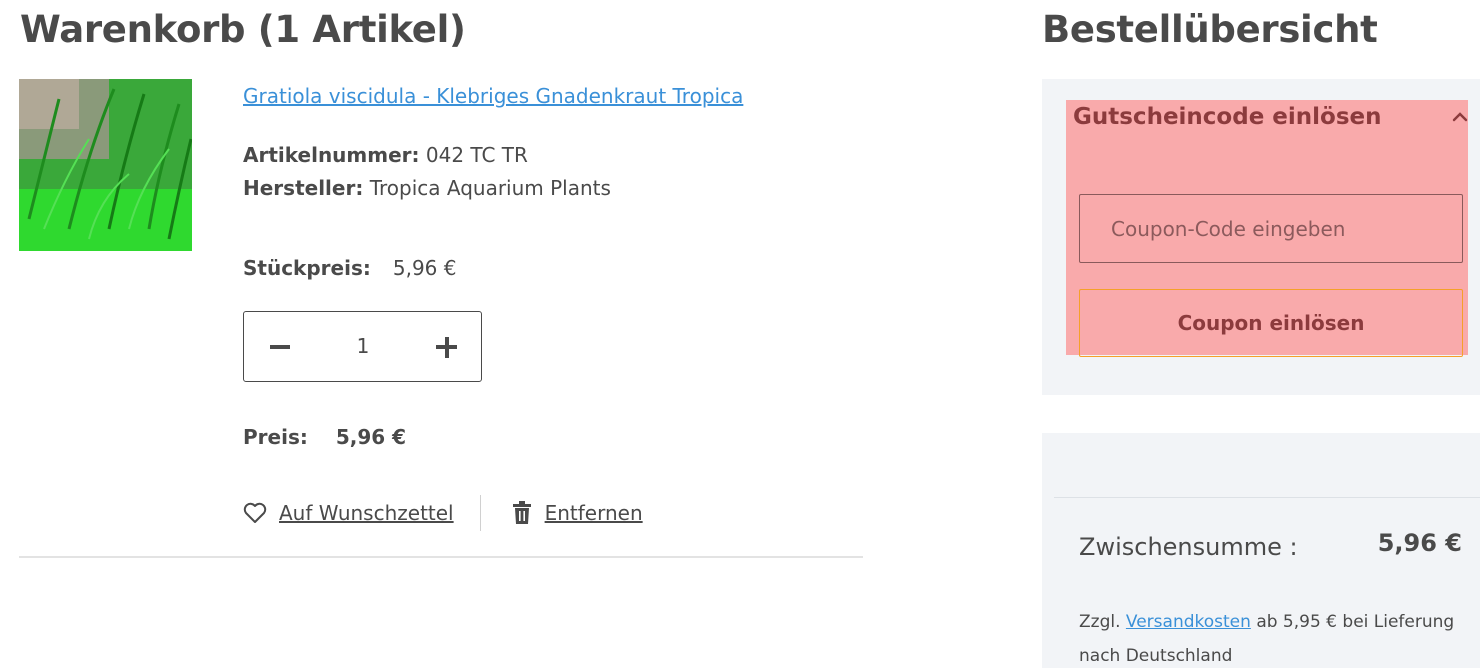 Image resolution: width=1480 pixels, height=668 pixels. I want to click on coupon-toggle: Gutscheincode einlösen, so click(1227, 117).